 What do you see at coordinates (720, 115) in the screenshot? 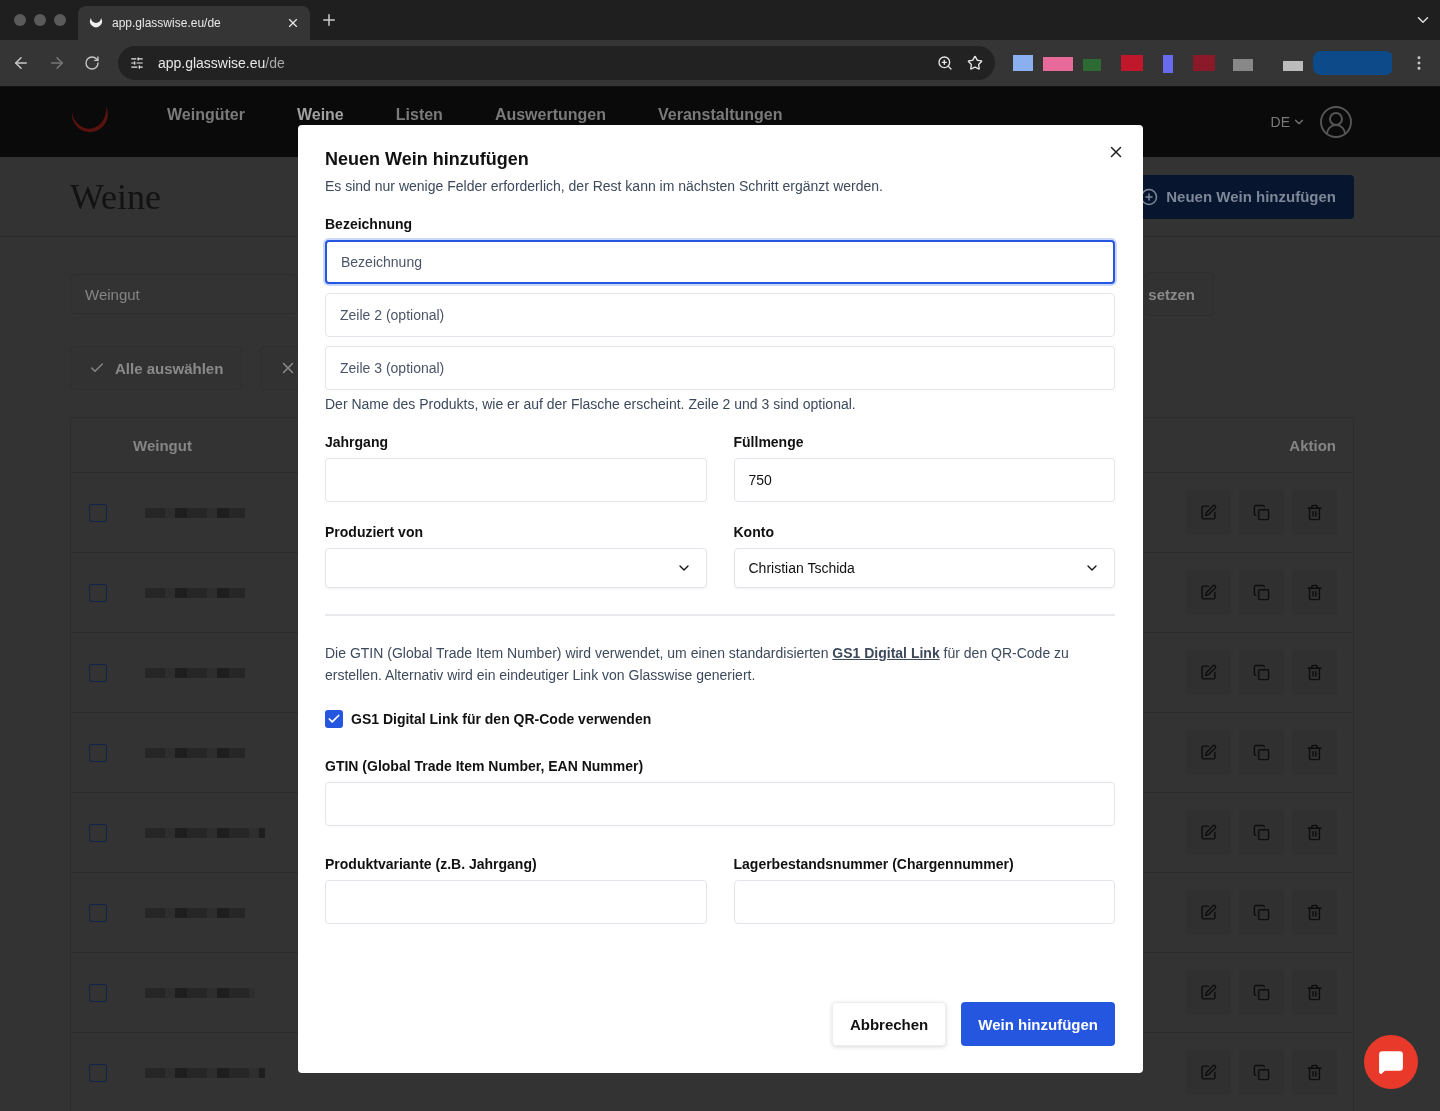
I see `nav-link: Veranstaltungen` at bounding box center [720, 115].